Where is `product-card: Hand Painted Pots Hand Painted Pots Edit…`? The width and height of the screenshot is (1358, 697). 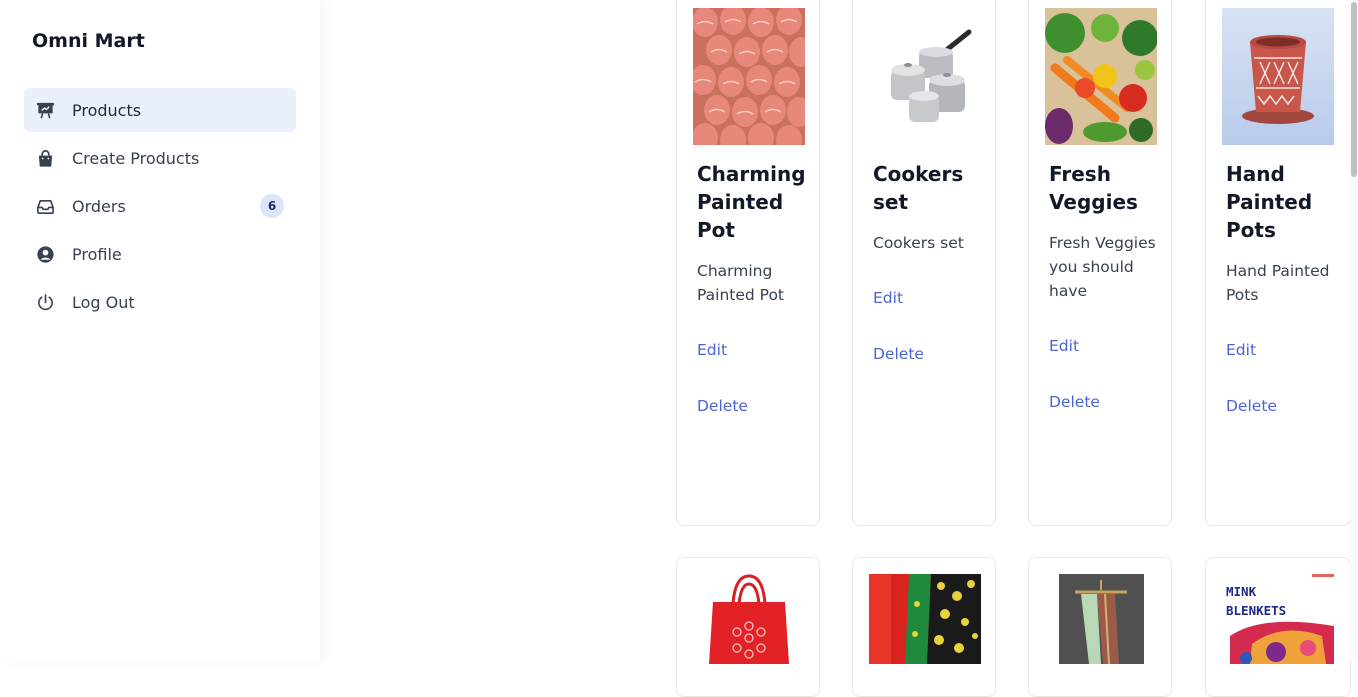 product-card: Hand Painted Pots Hand Painted Pots Edit… is located at coordinates (1278, 263).